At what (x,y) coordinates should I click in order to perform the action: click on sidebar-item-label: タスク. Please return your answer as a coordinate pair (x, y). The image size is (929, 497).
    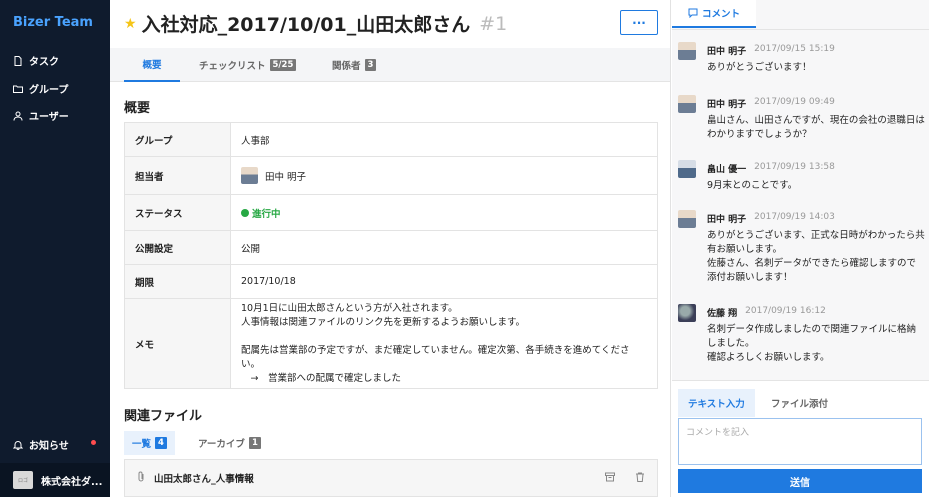
    Looking at the image, I should click on (44, 62).